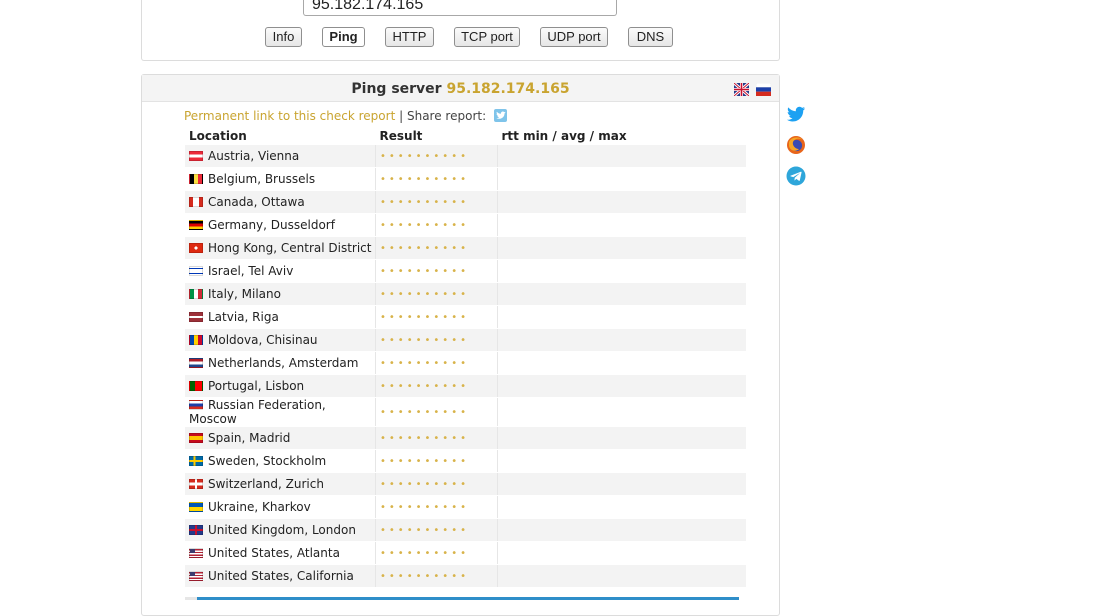 Image resolution: width=1097 pixels, height=616 pixels. What do you see at coordinates (196, 386) in the screenshot?
I see `pt-flag-icon` at bounding box center [196, 386].